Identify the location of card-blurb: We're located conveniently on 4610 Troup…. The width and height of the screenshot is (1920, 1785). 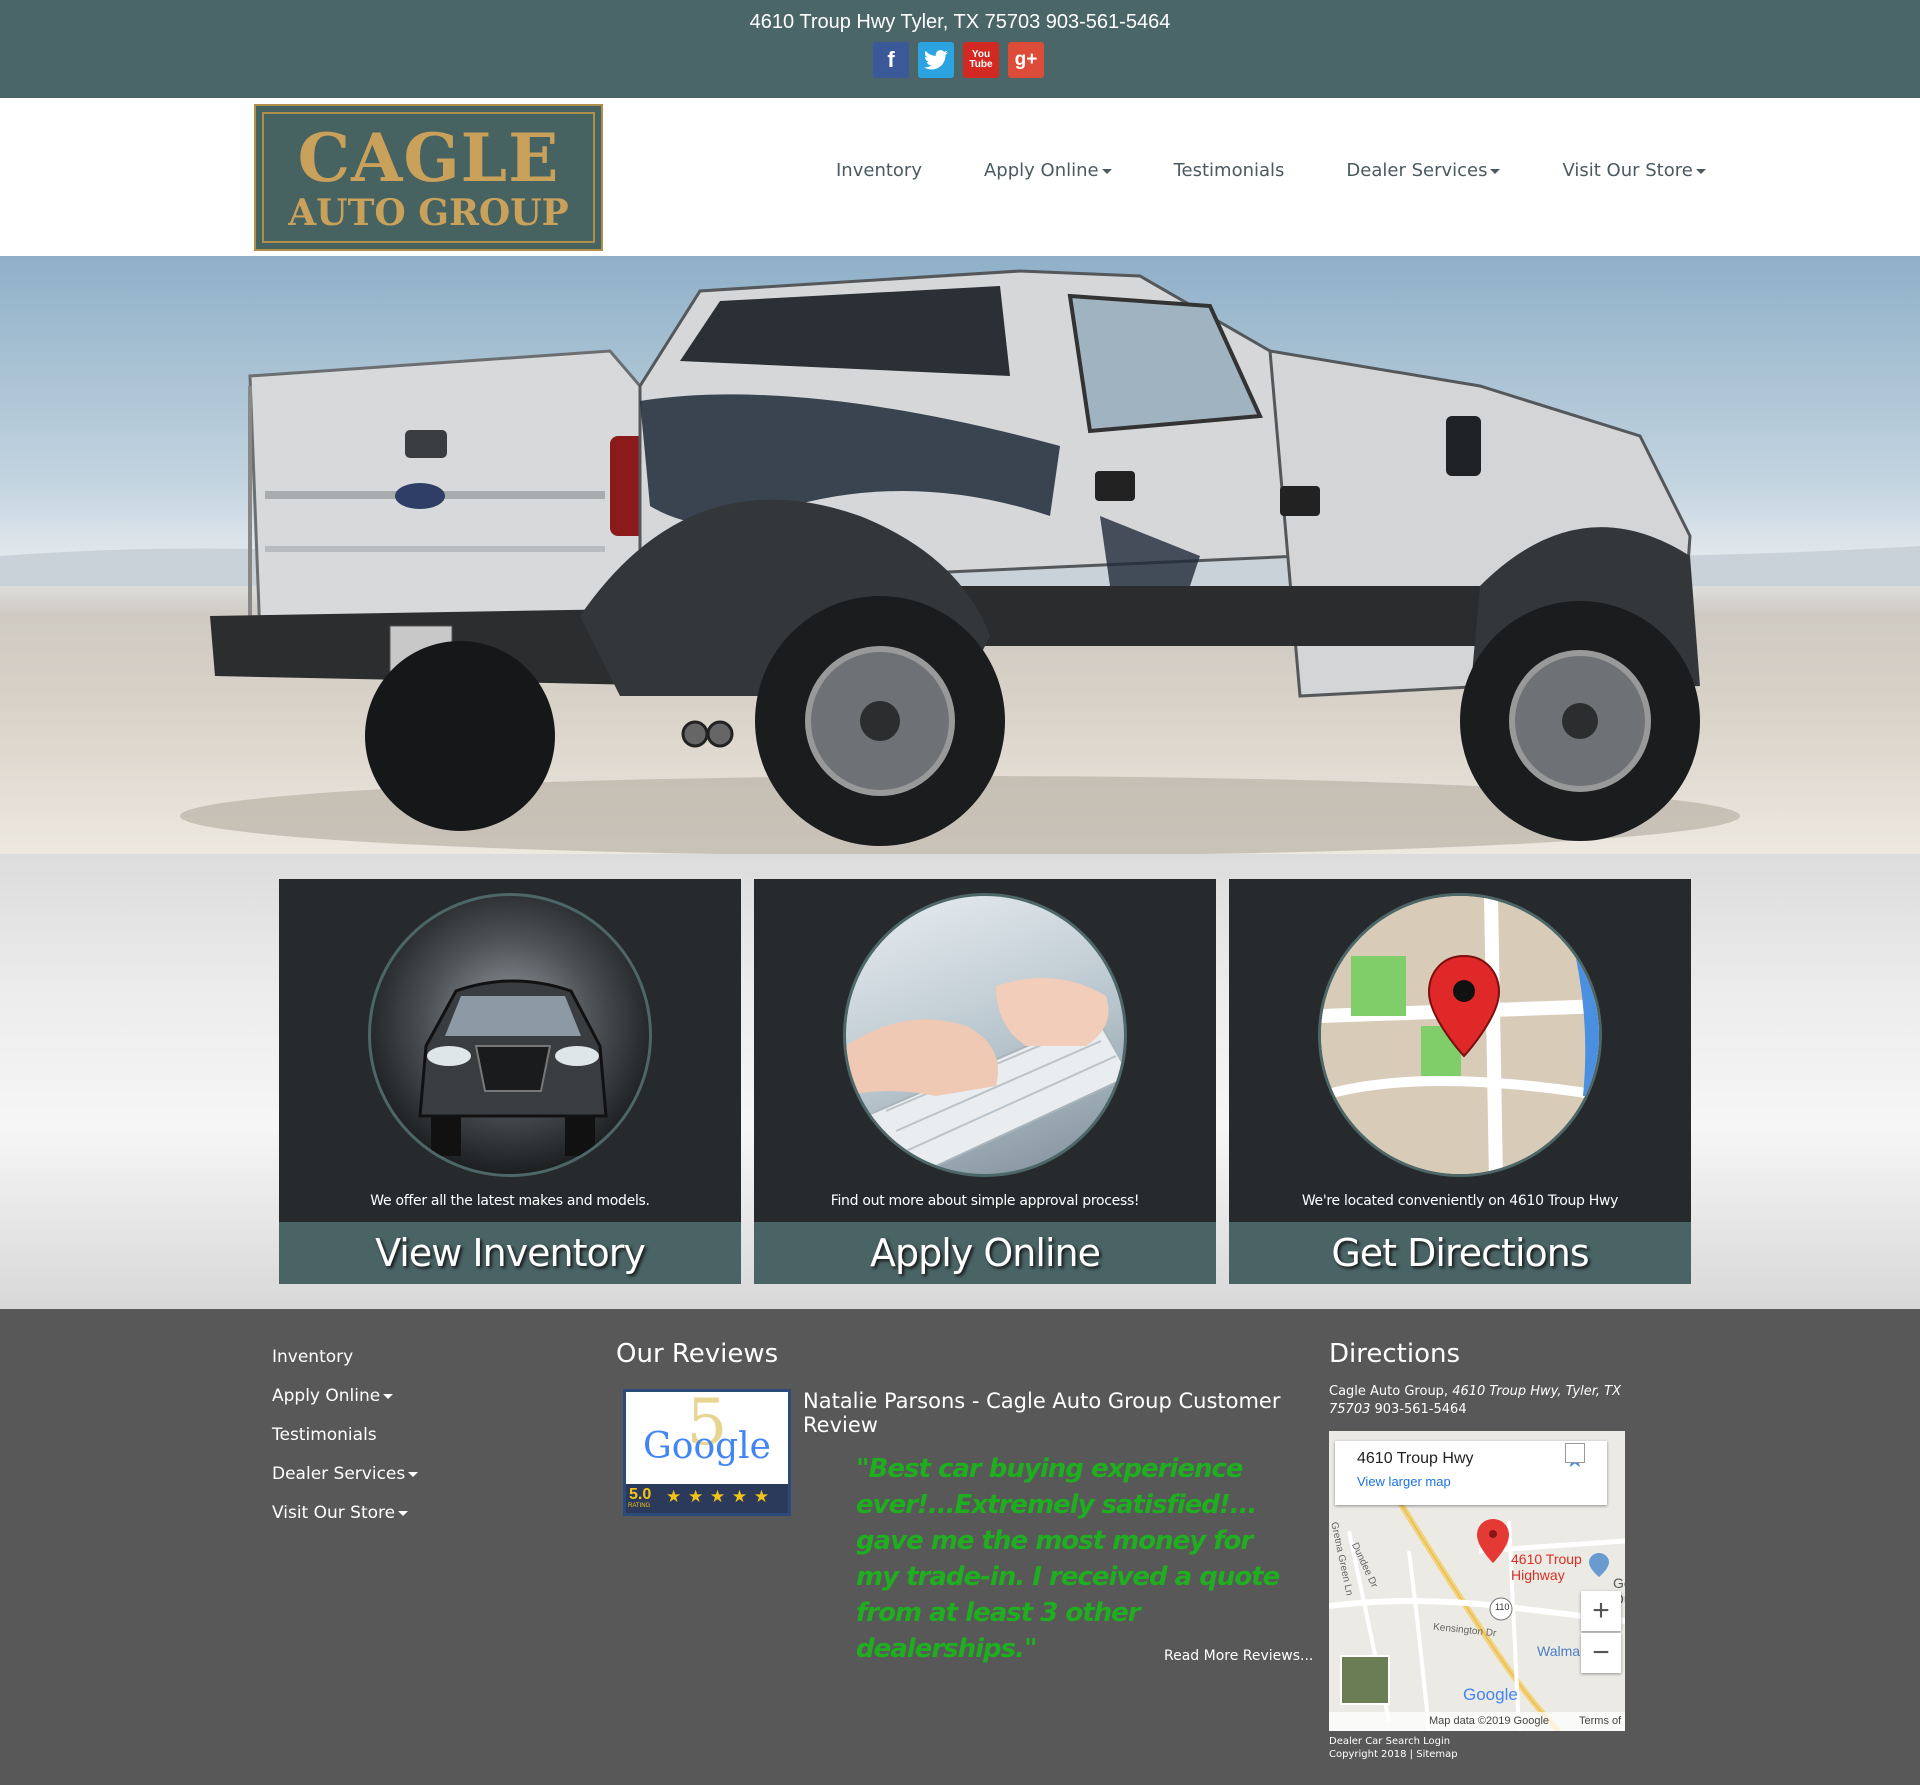
(1460, 1201).